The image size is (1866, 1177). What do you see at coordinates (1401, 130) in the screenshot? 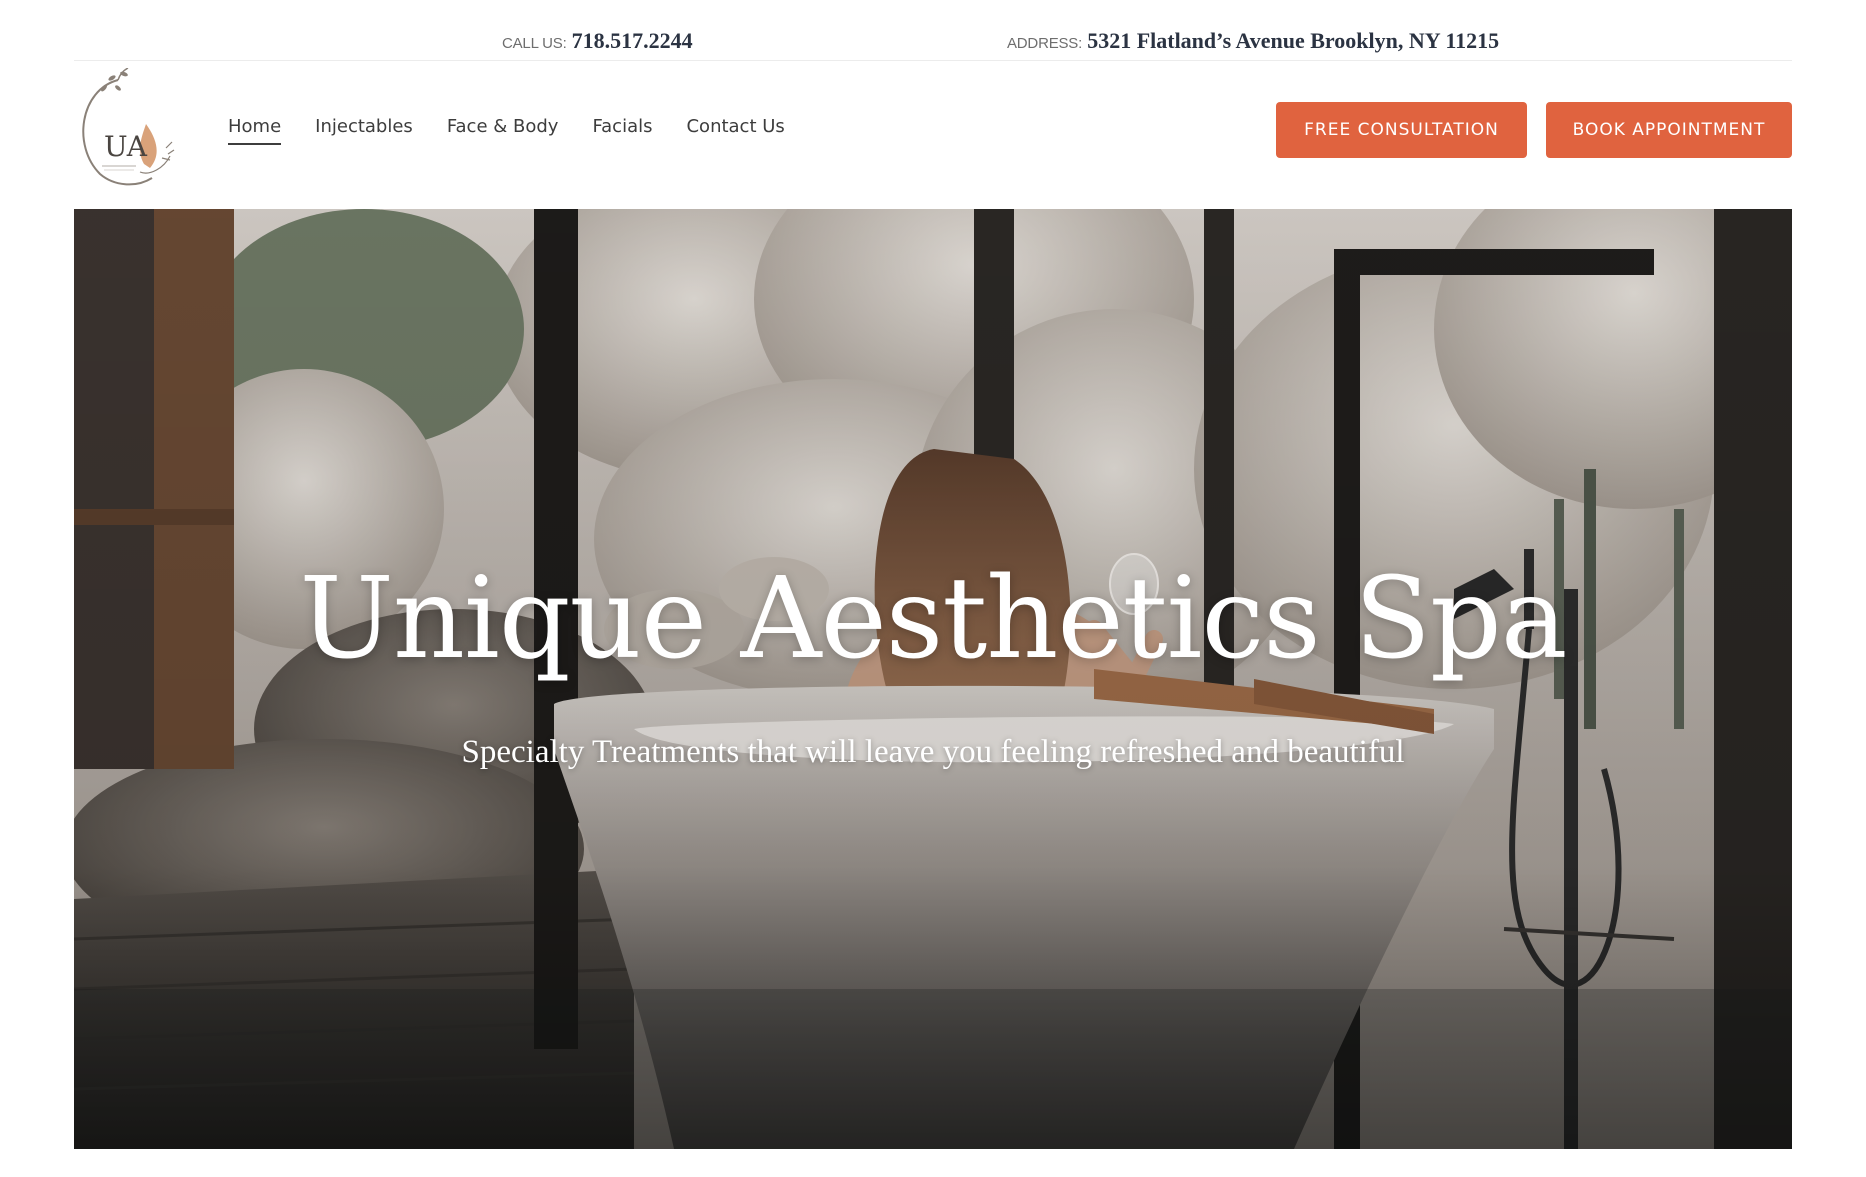
I see `free-consultation-button: FREE CONSULTATION` at bounding box center [1401, 130].